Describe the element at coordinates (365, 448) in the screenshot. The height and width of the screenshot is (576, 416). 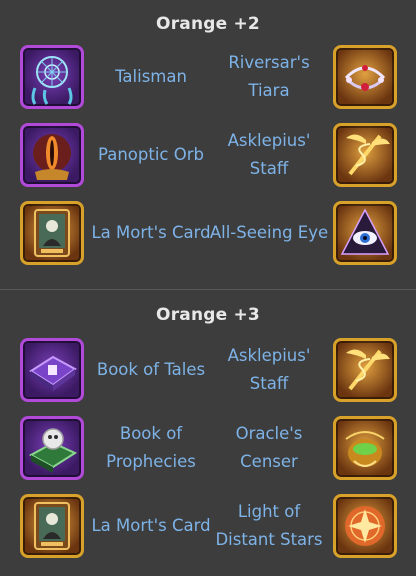
I see `oracle-censer-icon` at that location.